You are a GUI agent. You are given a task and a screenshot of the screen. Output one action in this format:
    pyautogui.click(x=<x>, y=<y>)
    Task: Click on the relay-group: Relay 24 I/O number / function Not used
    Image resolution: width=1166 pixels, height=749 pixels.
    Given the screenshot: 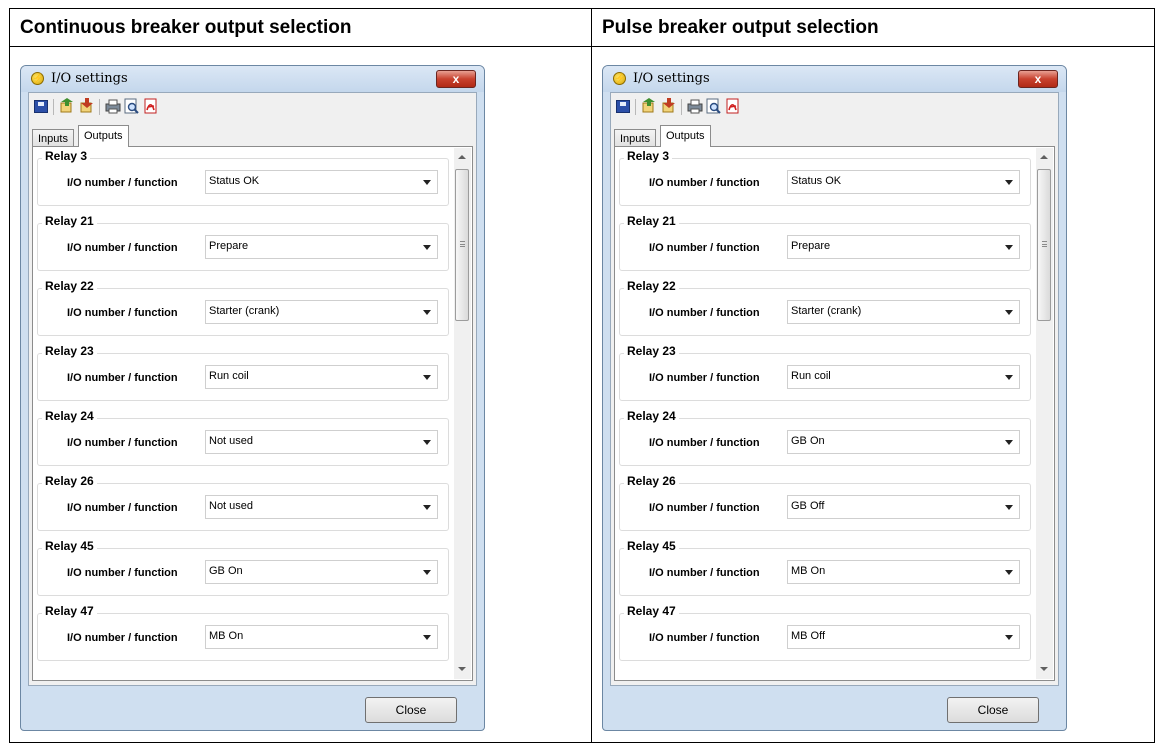 What is the action you would take?
    pyautogui.click(x=244, y=438)
    